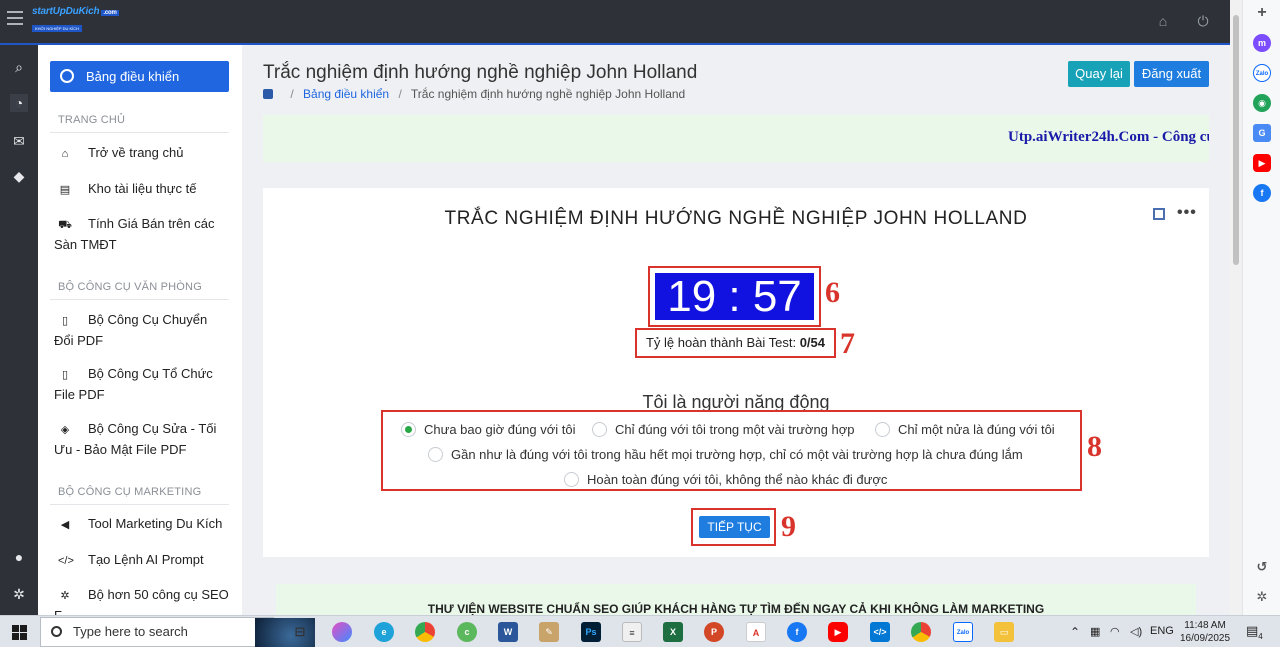  What do you see at coordinates (75, 20) in the screenshot?
I see `logo: startUpDuKich .com KHỞI NGHIỆP DU KÍCH` at bounding box center [75, 20].